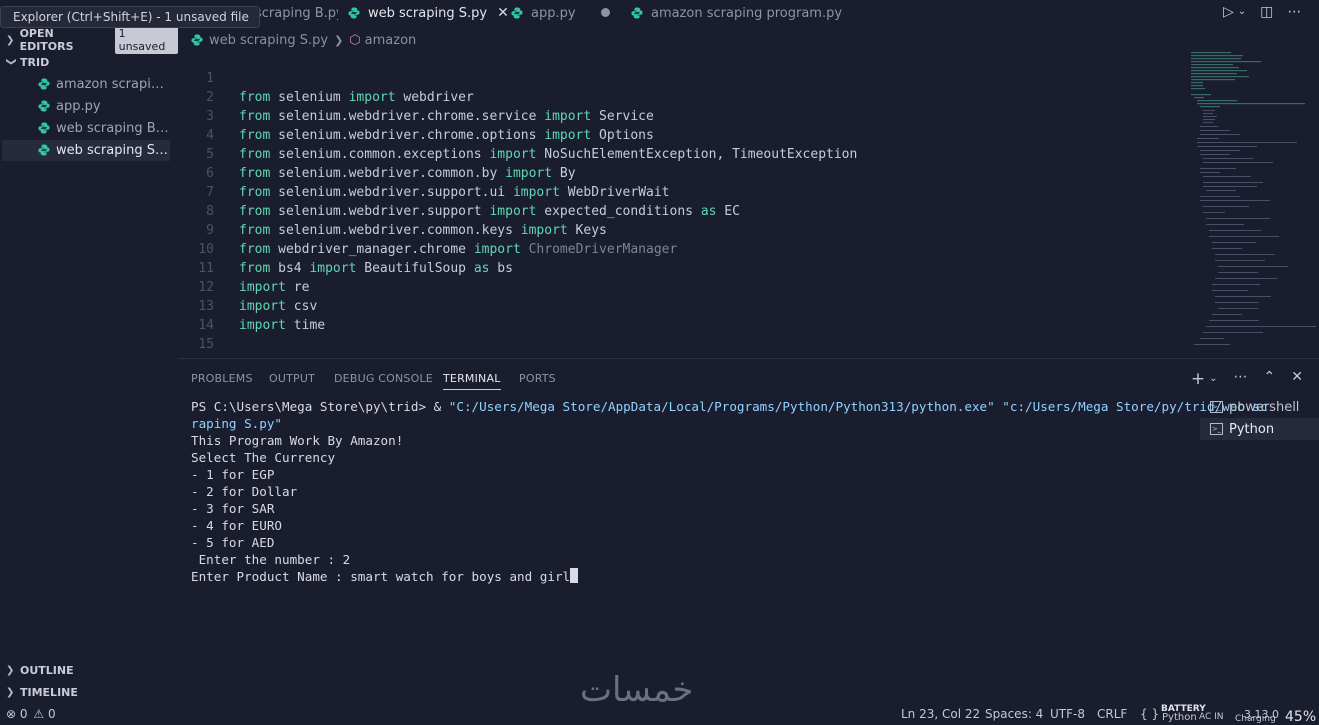 The width and height of the screenshot is (1319, 725). I want to click on terminal-line: Enter the number : 2, so click(271, 559).